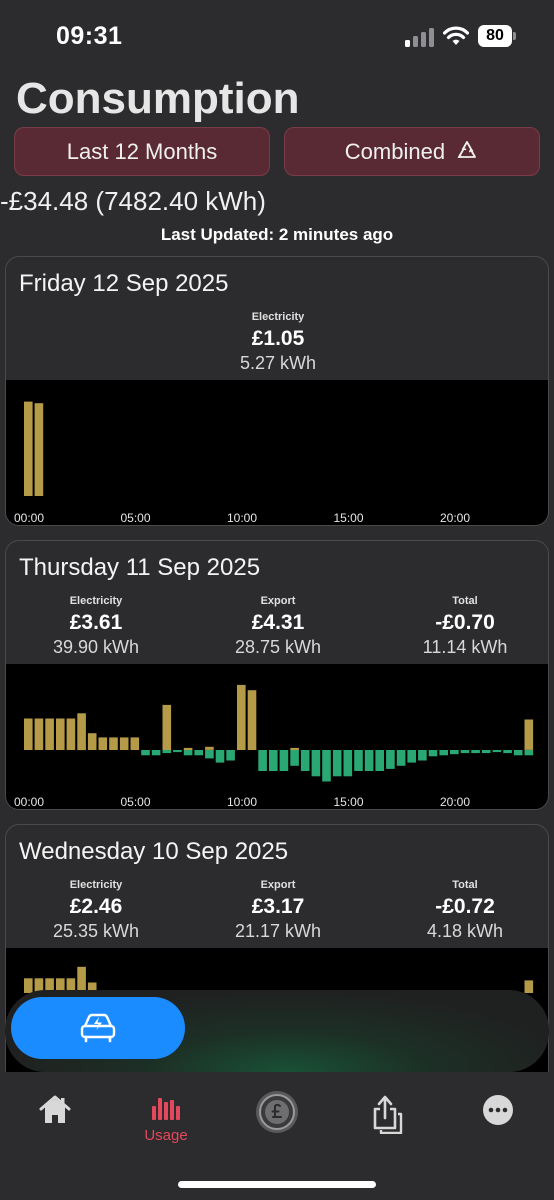 The image size is (554, 1200). I want to click on page-title: Consumption, so click(158, 98).